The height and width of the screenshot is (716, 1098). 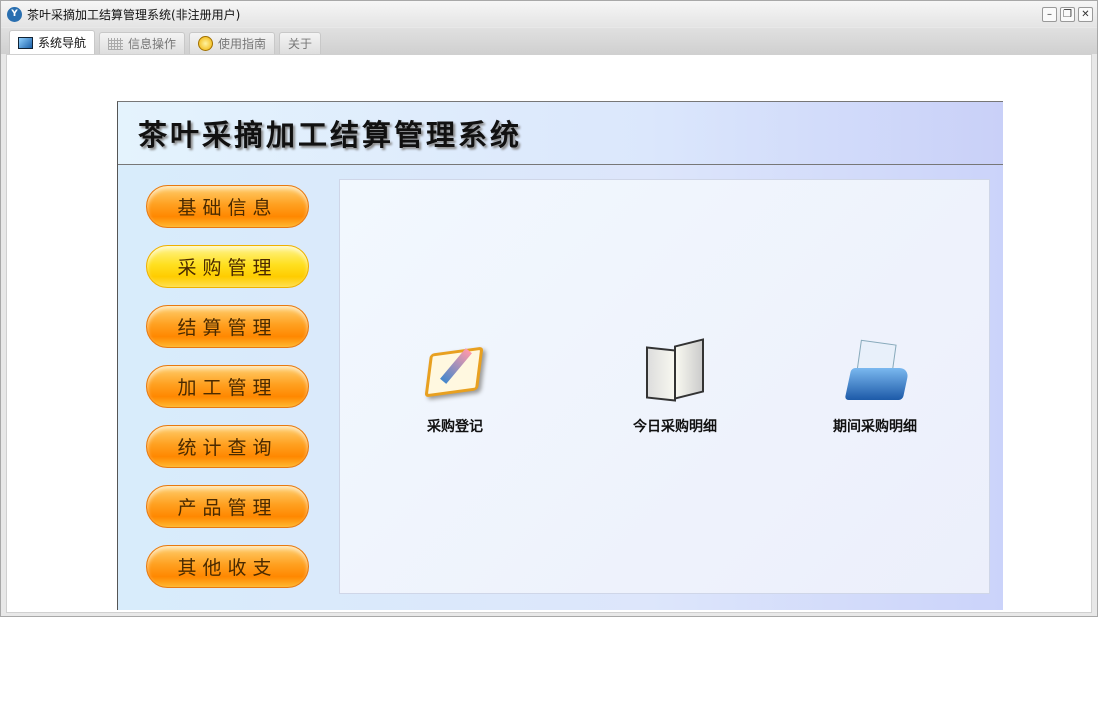 I want to click on tab-label: 关于, so click(x=300, y=44).